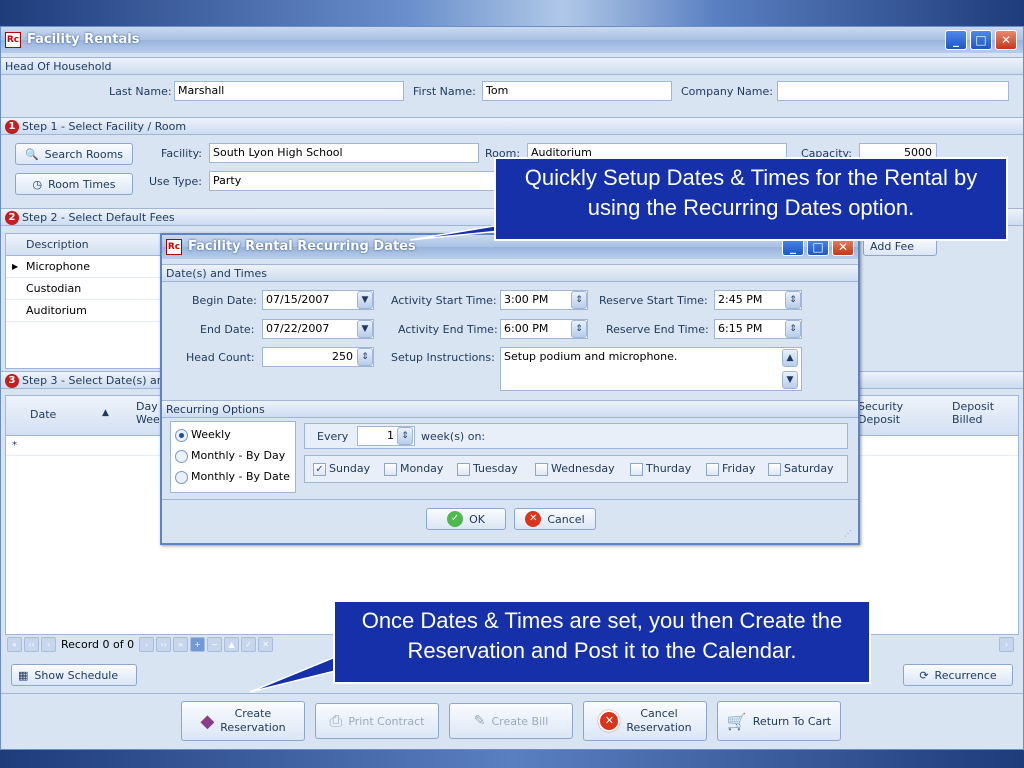 This screenshot has width=1024, height=768. Describe the element at coordinates (512, 759) in the screenshot. I see `slide-bottom-band` at that location.